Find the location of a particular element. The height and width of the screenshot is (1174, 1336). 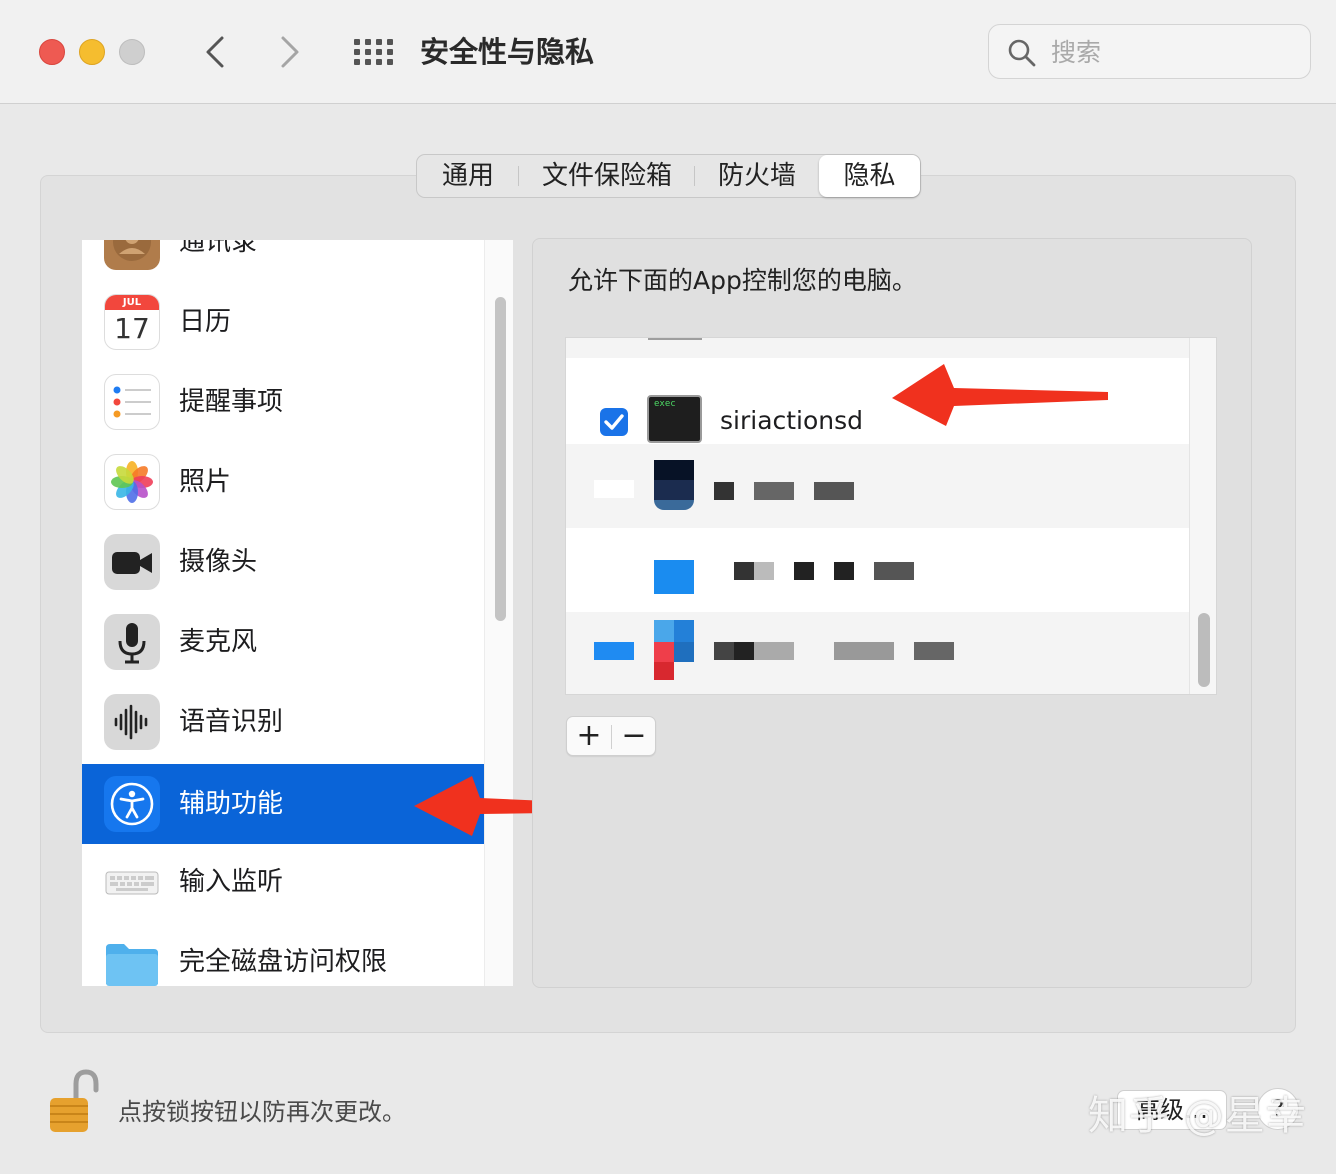

sidebar-item-label: 提醒事项 is located at coordinates (231, 402).